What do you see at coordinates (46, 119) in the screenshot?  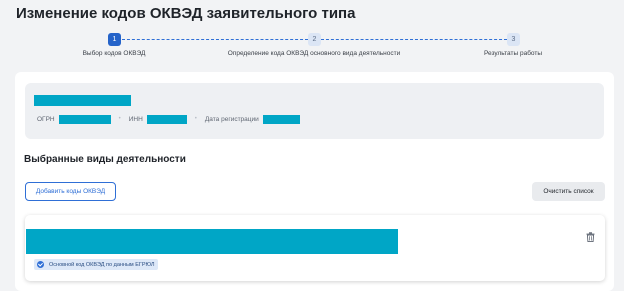 I see `ogrn-label: ОГРН` at bounding box center [46, 119].